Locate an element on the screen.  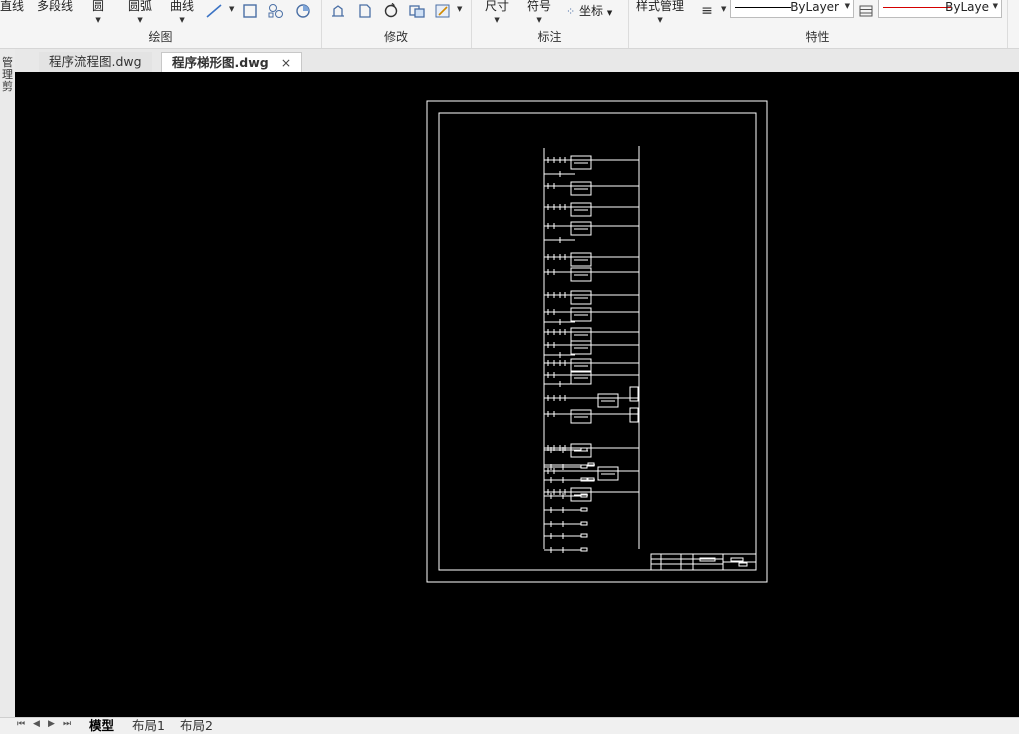
layout-tab-layout2: 布局2 is located at coordinates (196, 726).